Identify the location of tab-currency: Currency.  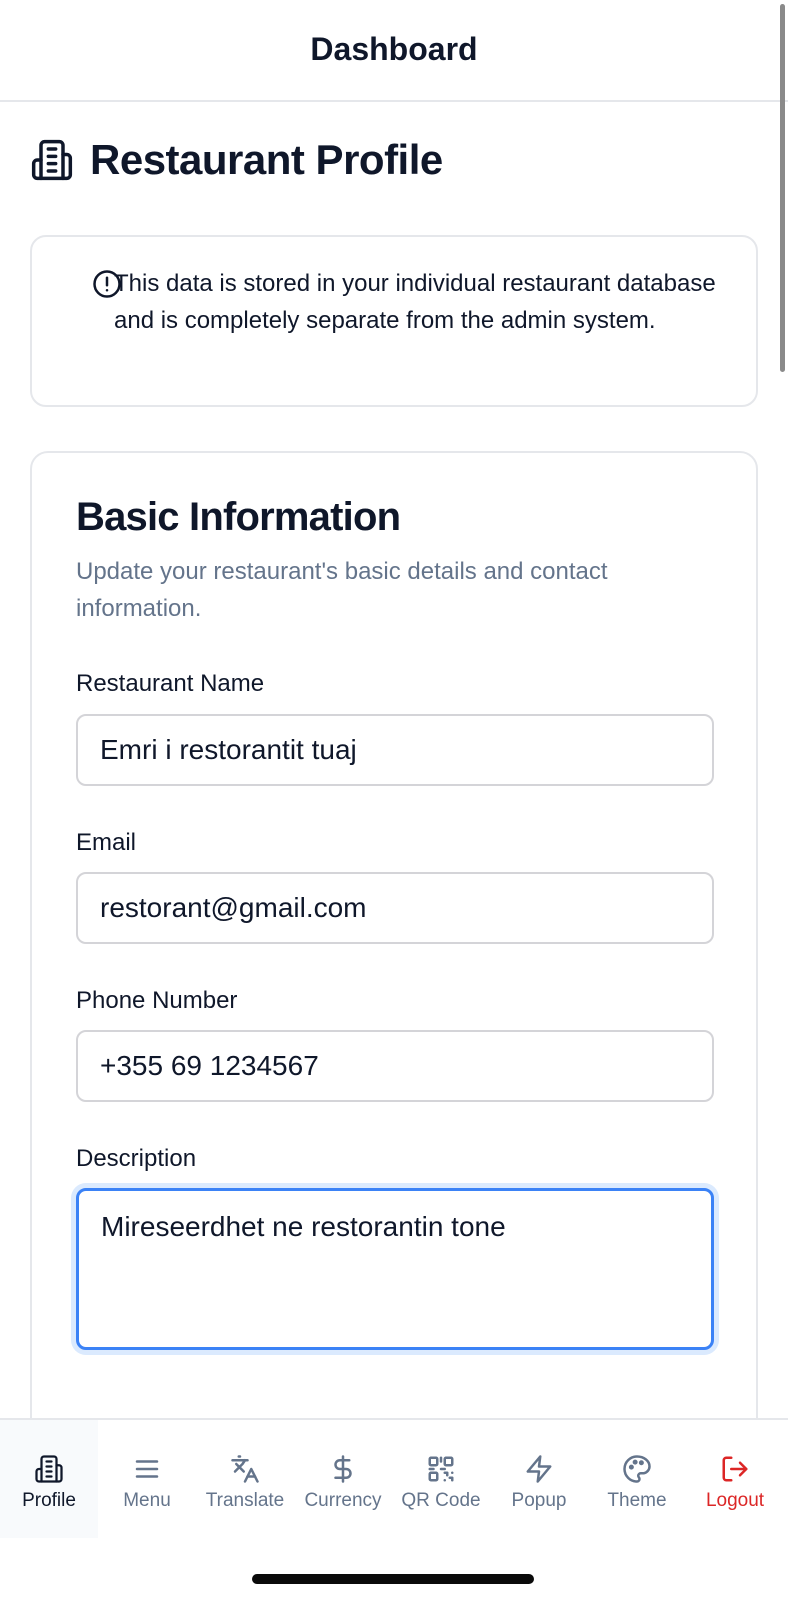
(343, 1479).